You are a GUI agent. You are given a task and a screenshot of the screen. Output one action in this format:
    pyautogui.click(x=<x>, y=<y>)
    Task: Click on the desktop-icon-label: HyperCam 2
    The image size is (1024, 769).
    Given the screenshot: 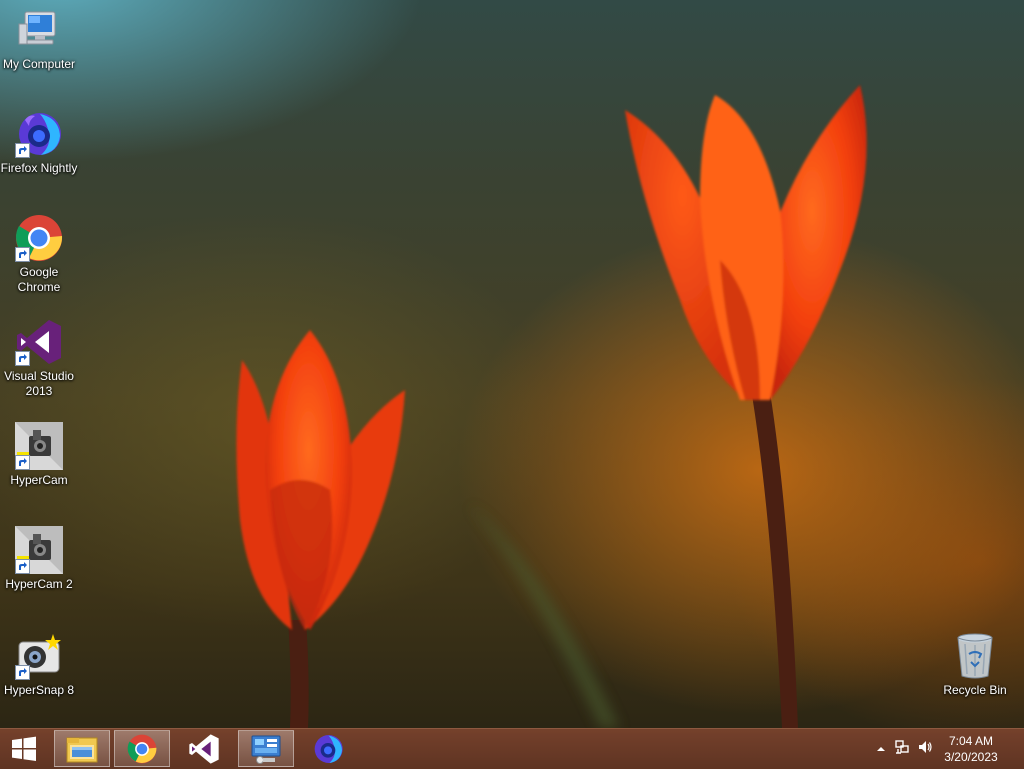 What is the action you would take?
    pyautogui.click(x=39, y=584)
    